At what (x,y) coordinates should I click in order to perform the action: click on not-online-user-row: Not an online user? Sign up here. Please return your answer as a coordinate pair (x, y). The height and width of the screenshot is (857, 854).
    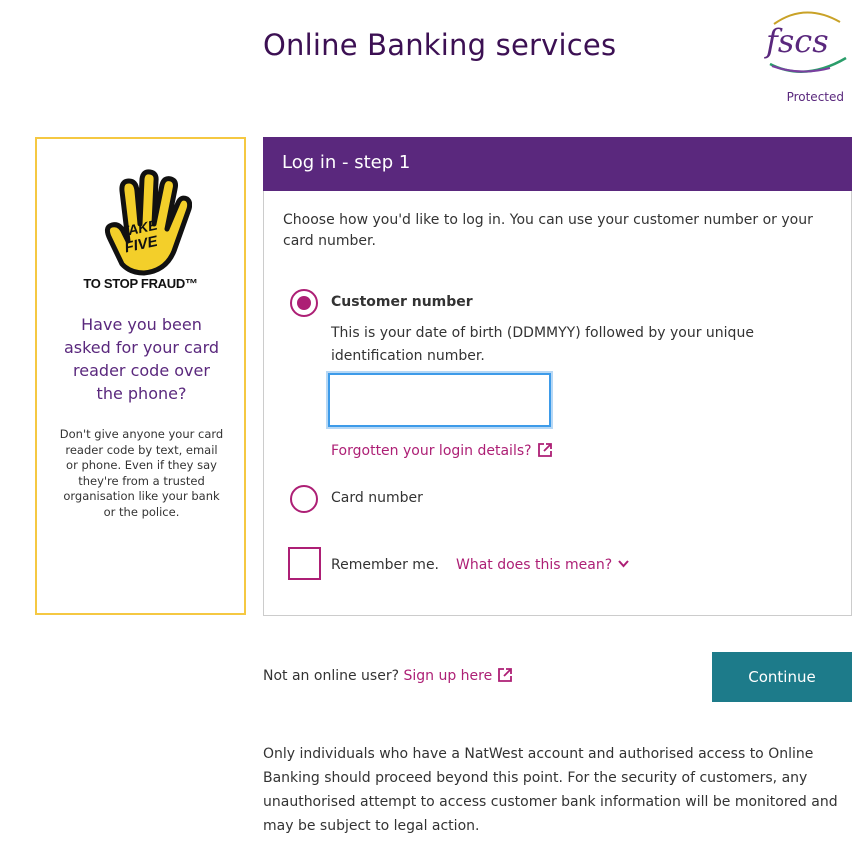
    Looking at the image, I should click on (388, 676).